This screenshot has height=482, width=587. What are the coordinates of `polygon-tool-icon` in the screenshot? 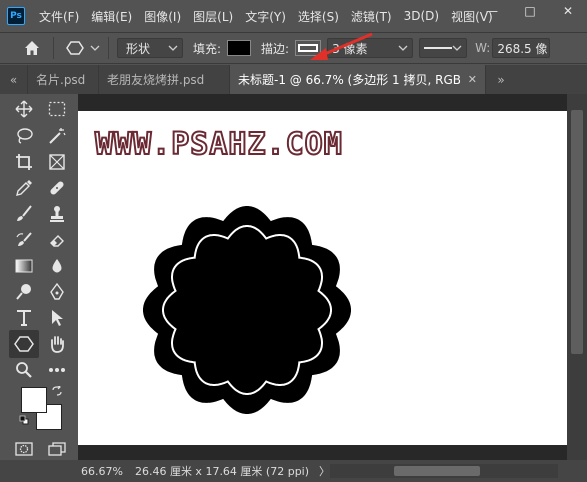 It's located at (24, 344).